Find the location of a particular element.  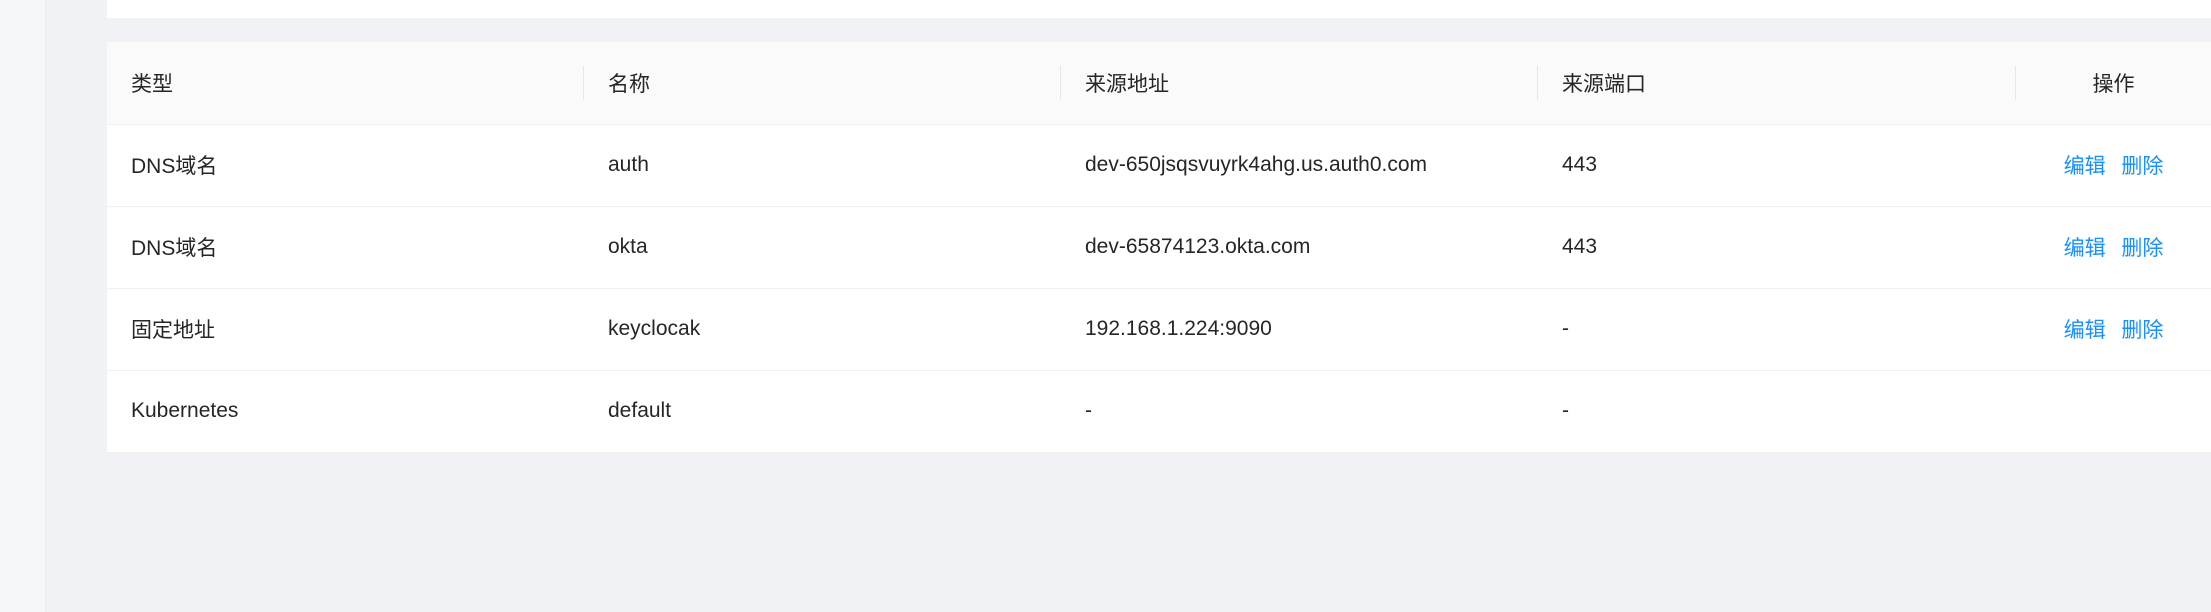

cell-type: 固定地址 is located at coordinates (345, 329).